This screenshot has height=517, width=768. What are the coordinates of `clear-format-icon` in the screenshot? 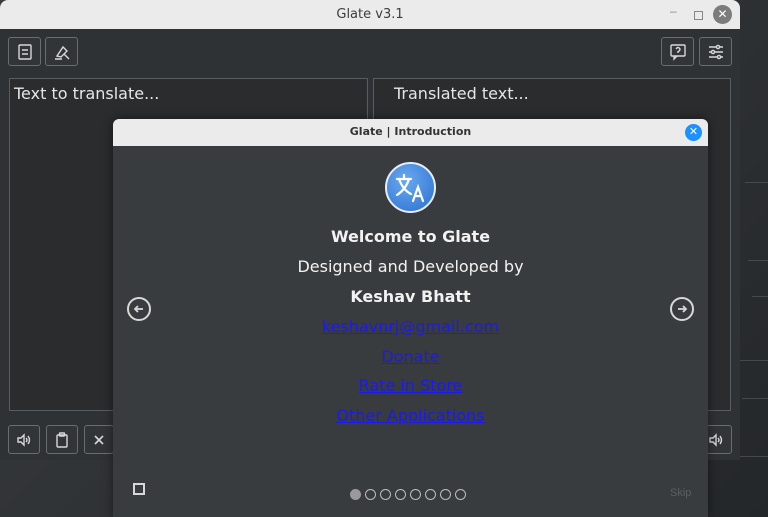 It's located at (61, 52).